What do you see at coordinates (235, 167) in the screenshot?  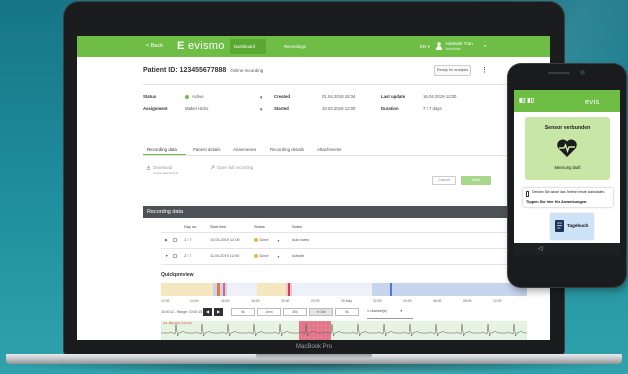 I see `open-full-recording-link: Open full recording` at bounding box center [235, 167].